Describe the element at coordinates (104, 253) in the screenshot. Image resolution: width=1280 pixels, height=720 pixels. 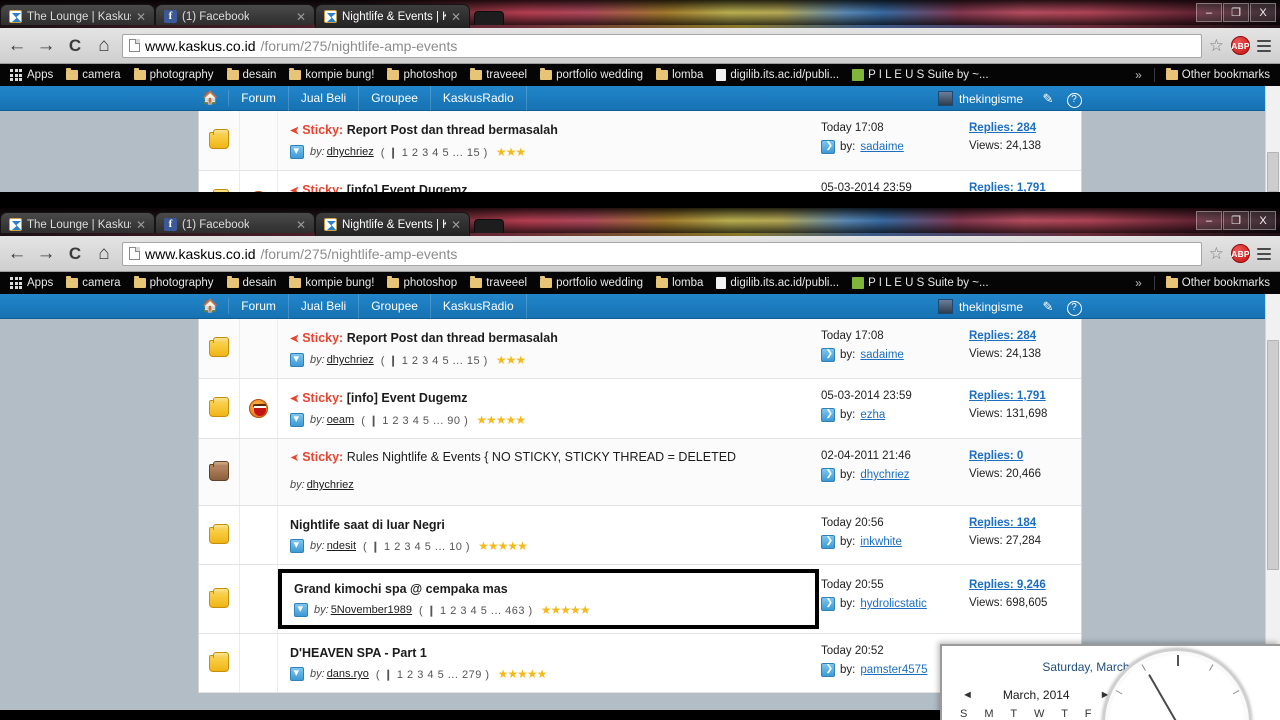
I see `home-button: ⌂` at that location.